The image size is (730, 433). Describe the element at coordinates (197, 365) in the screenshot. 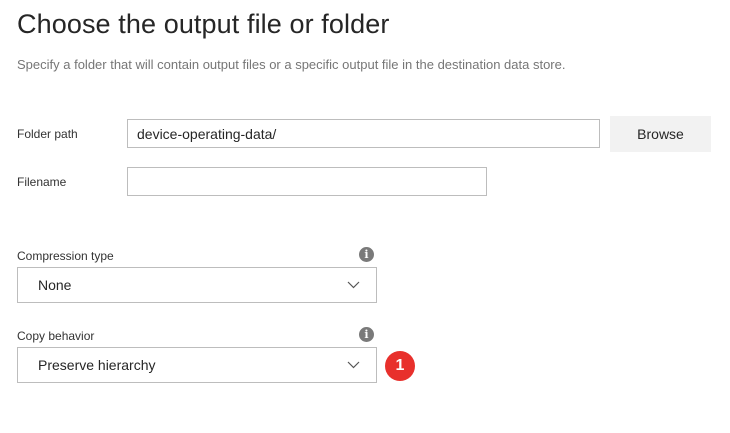

I see `copy-behavior-dropdown: Preserve hierarchy` at that location.